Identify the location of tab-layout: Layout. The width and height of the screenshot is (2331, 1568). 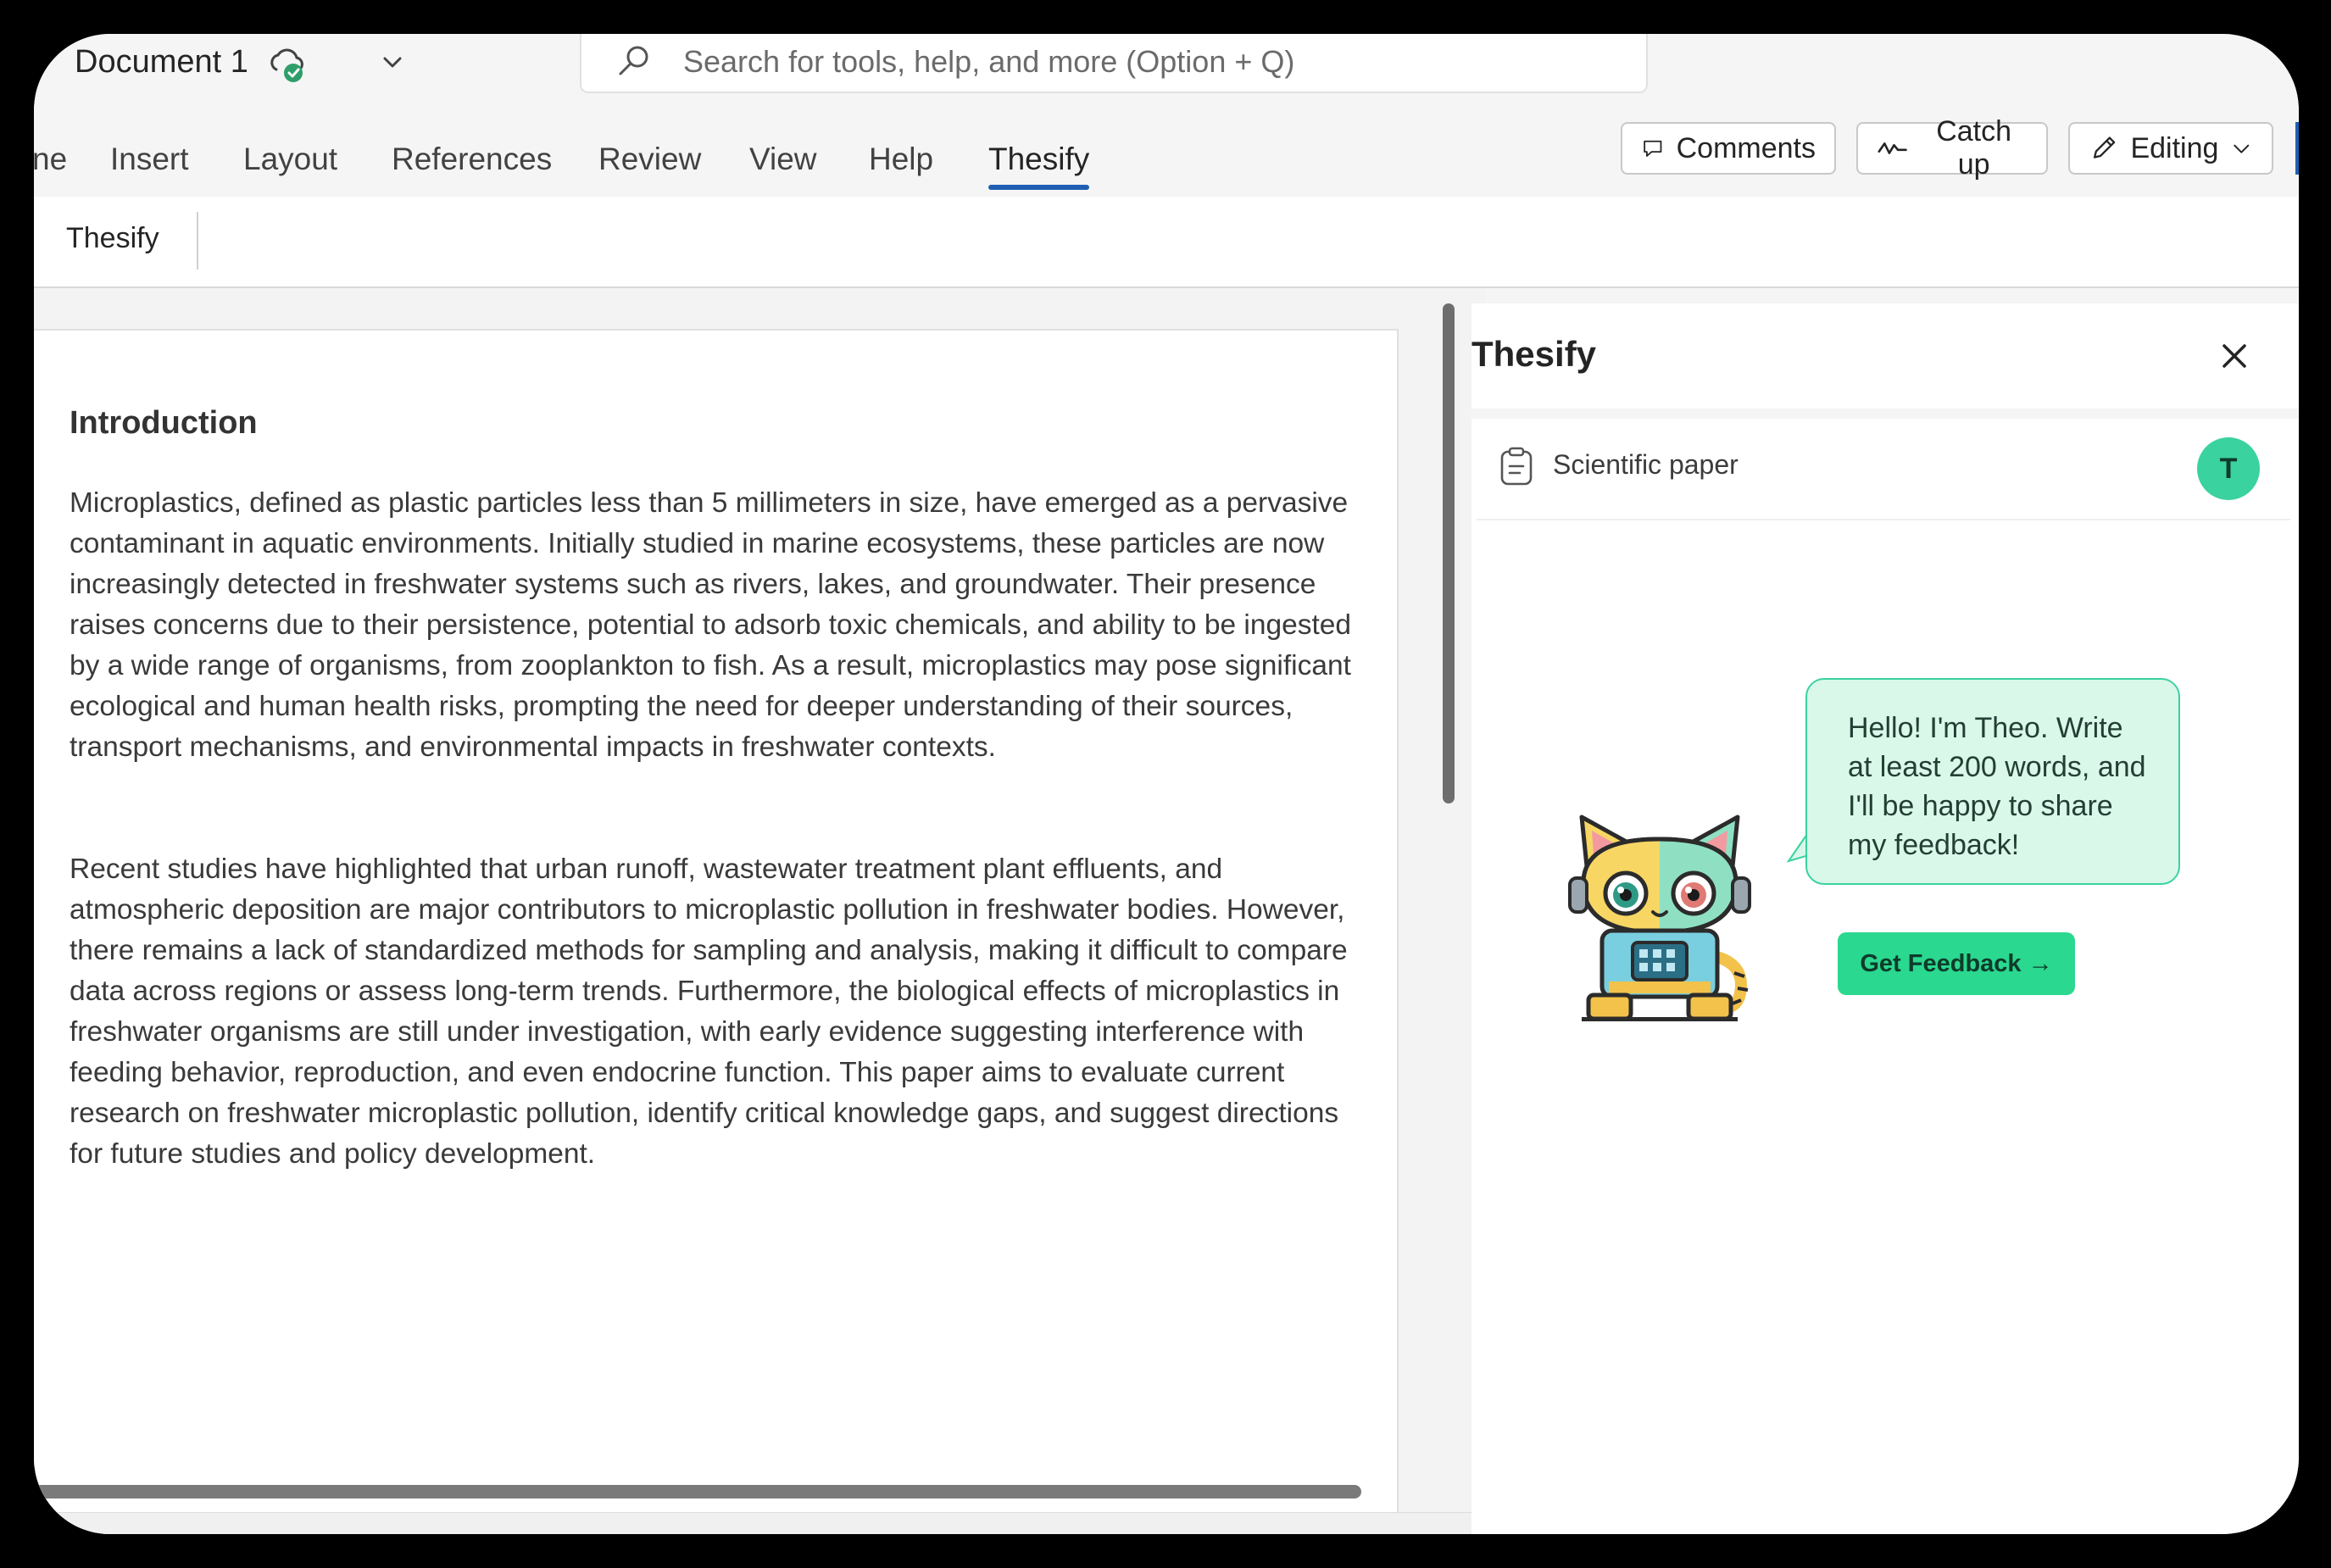
(290, 158).